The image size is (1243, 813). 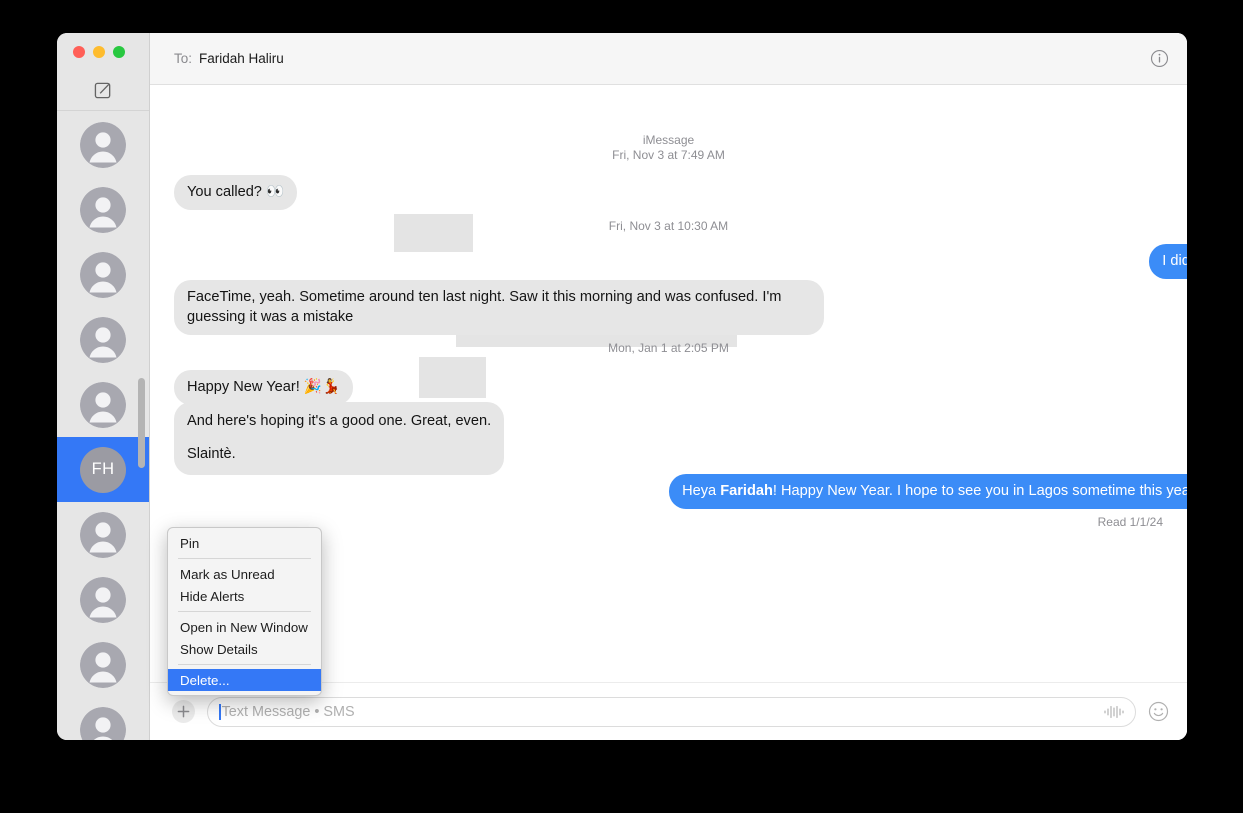 I want to click on message-row: I did?, so click(x=680, y=261).